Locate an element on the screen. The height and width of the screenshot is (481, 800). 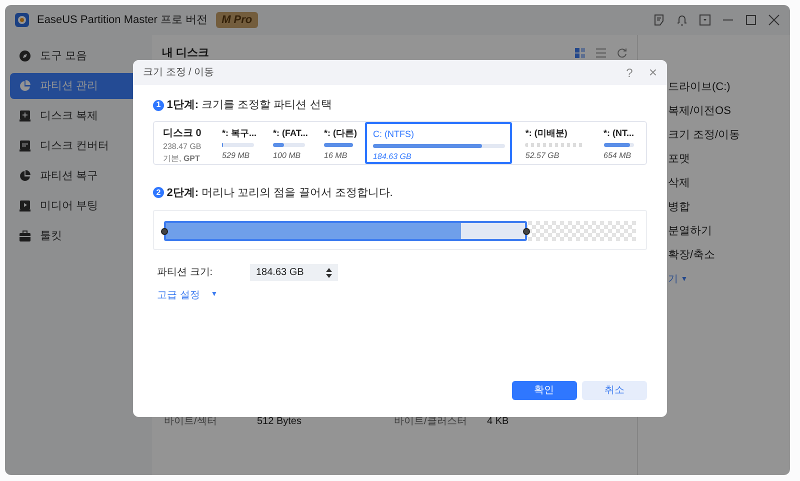
step-number: 1 is located at coordinates (158, 105).